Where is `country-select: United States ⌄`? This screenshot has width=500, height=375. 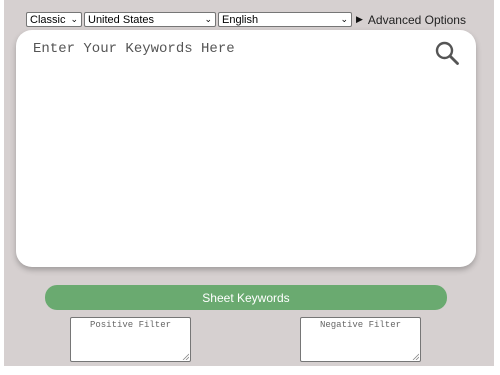
country-select: United States ⌄ is located at coordinates (150, 19).